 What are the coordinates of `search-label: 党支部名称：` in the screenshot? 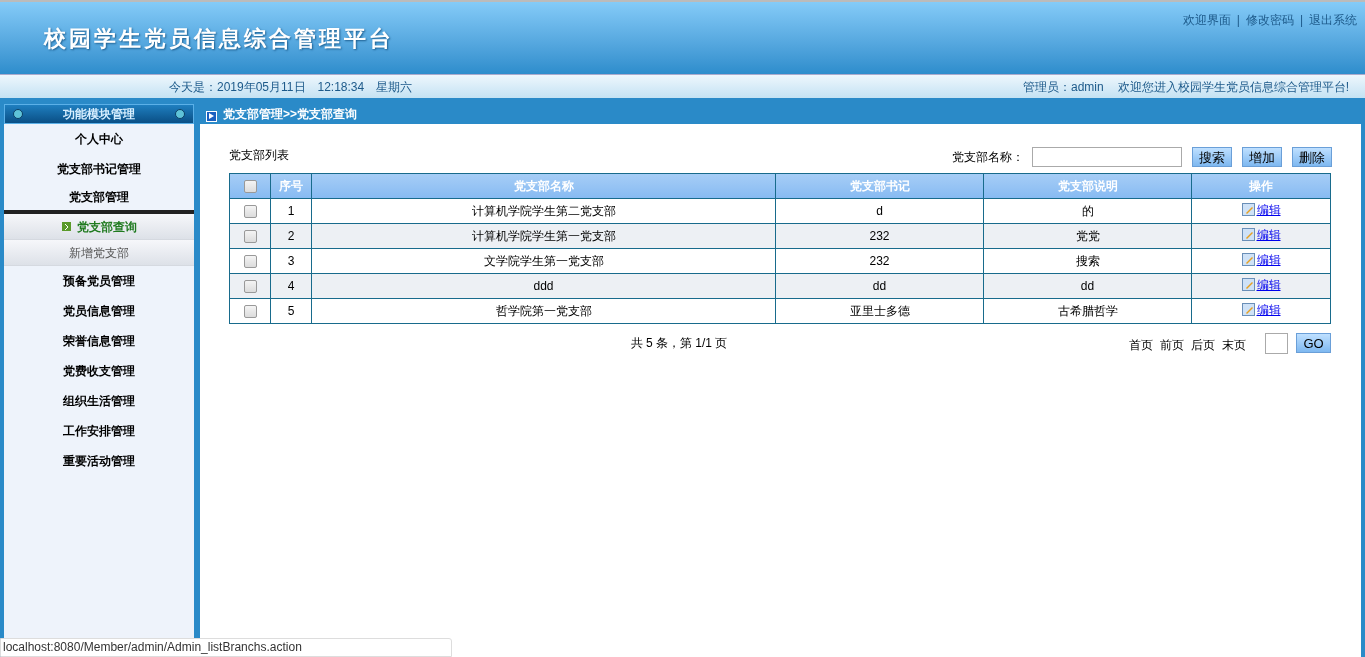 It's located at (988, 157).